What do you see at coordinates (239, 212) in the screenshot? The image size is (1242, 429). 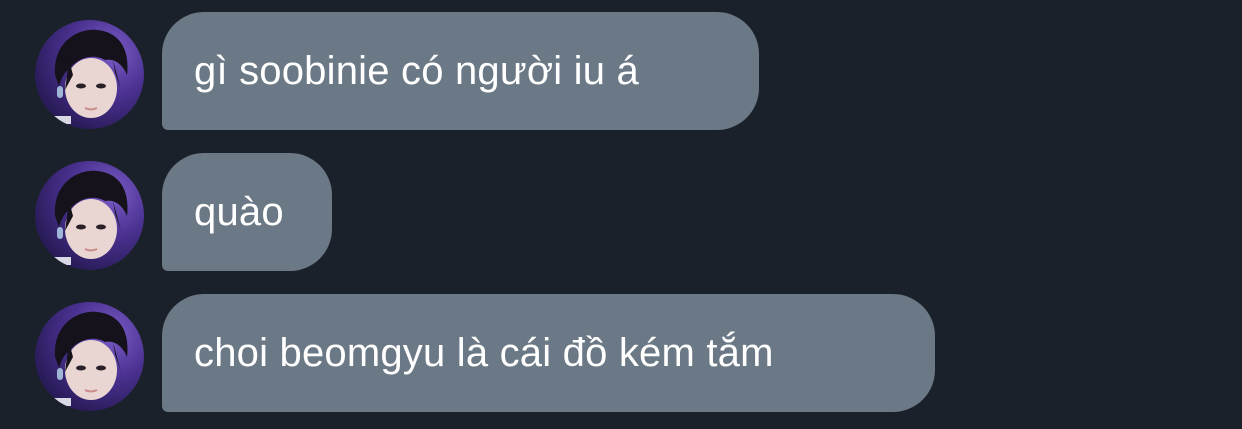 I see `message-text: quào` at bounding box center [239, 212].